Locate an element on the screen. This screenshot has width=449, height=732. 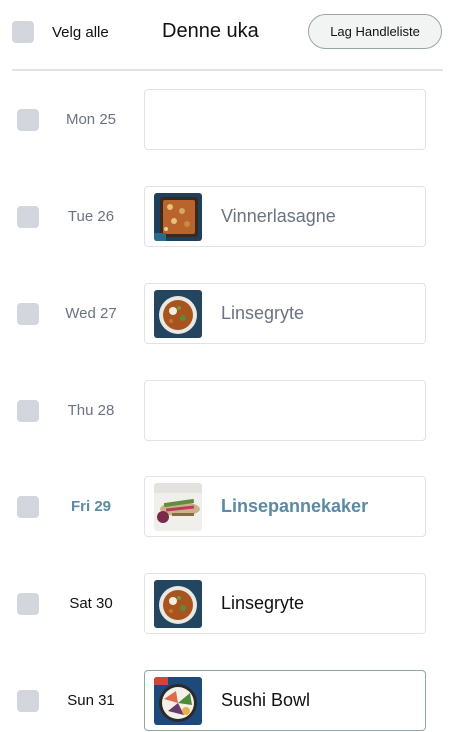
day-label: Mon 25 is located at coordinates (91, 119).